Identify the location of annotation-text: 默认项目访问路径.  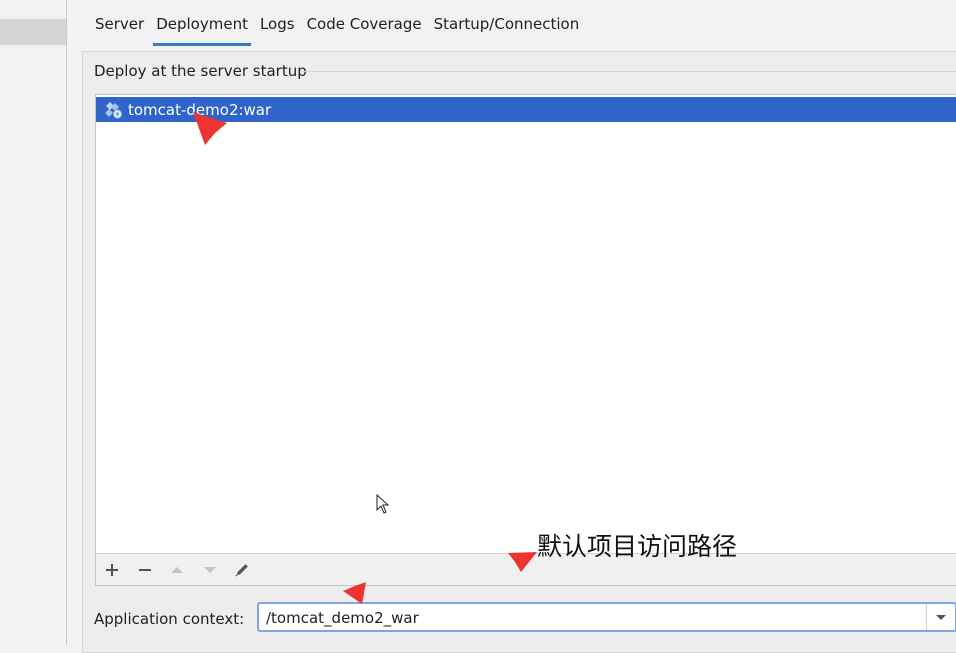
(637, 546).